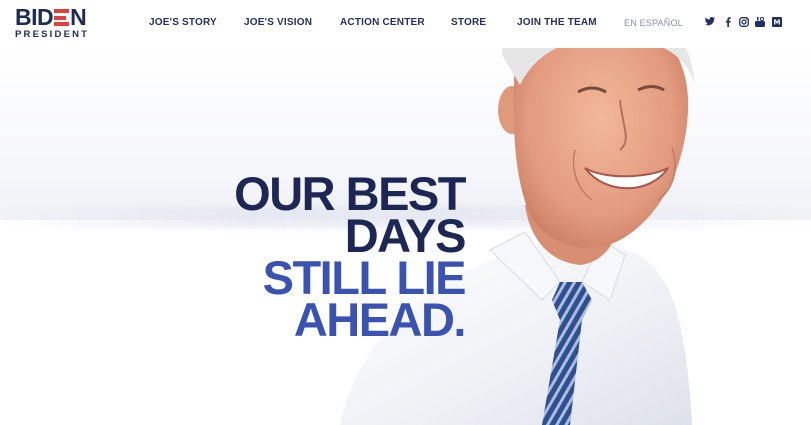 This screenshot has height=425, width=811. What do you see at coordinates (382, 22) in the screenshot?
I see `nav-action-center: ACTION CENTER` at bounding box center [382, 22].